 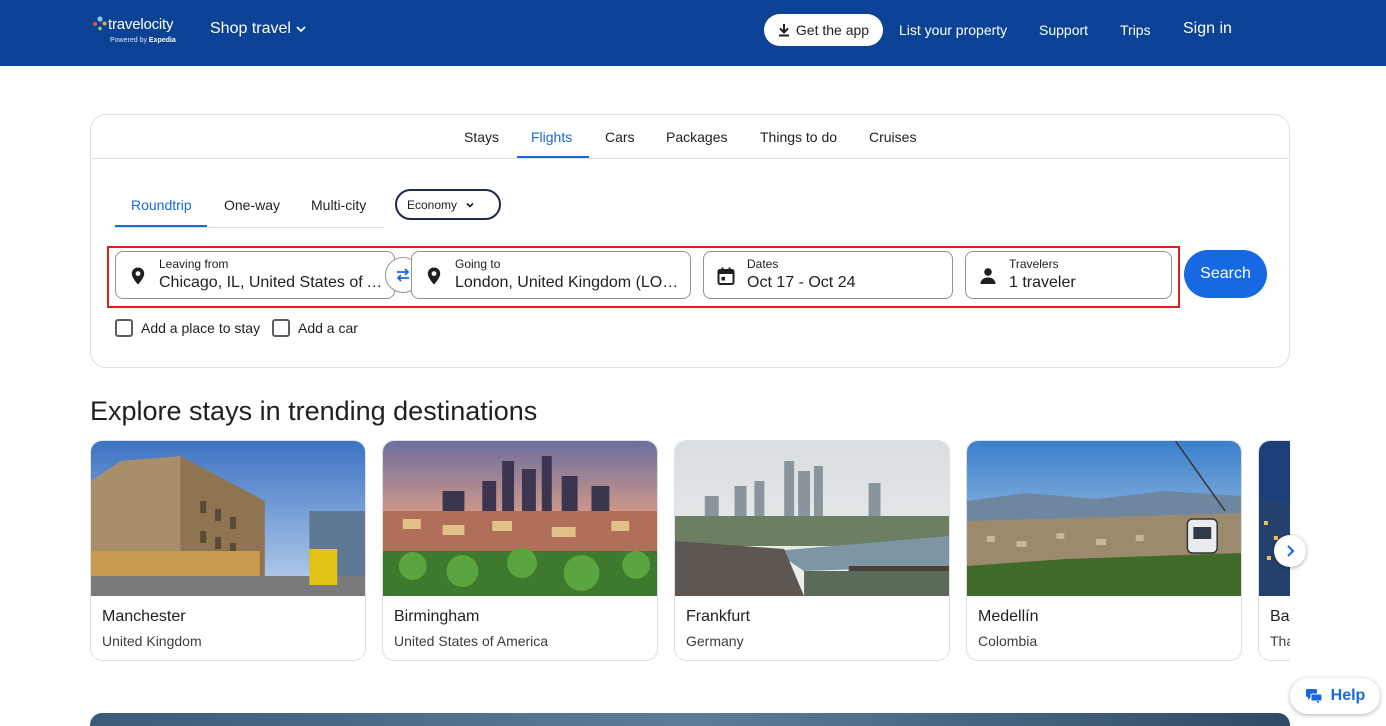 What do you see at coordinates (1348, 695) in the screenshot?
I see `help-label: Help` at bounding box center [1348, 695].